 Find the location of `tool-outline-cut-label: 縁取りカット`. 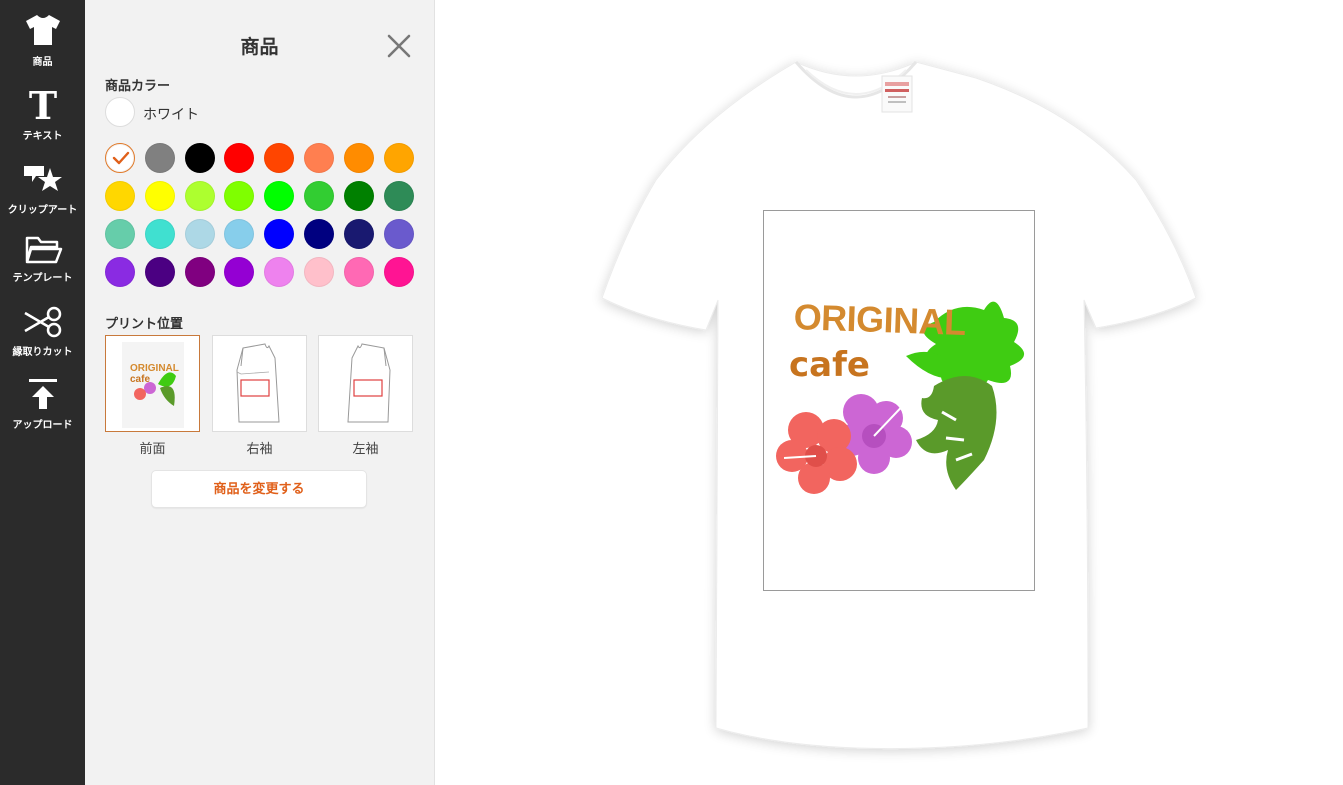

tool-outline-cut-label: 縁取りカット is located at coordinates (42, 352).